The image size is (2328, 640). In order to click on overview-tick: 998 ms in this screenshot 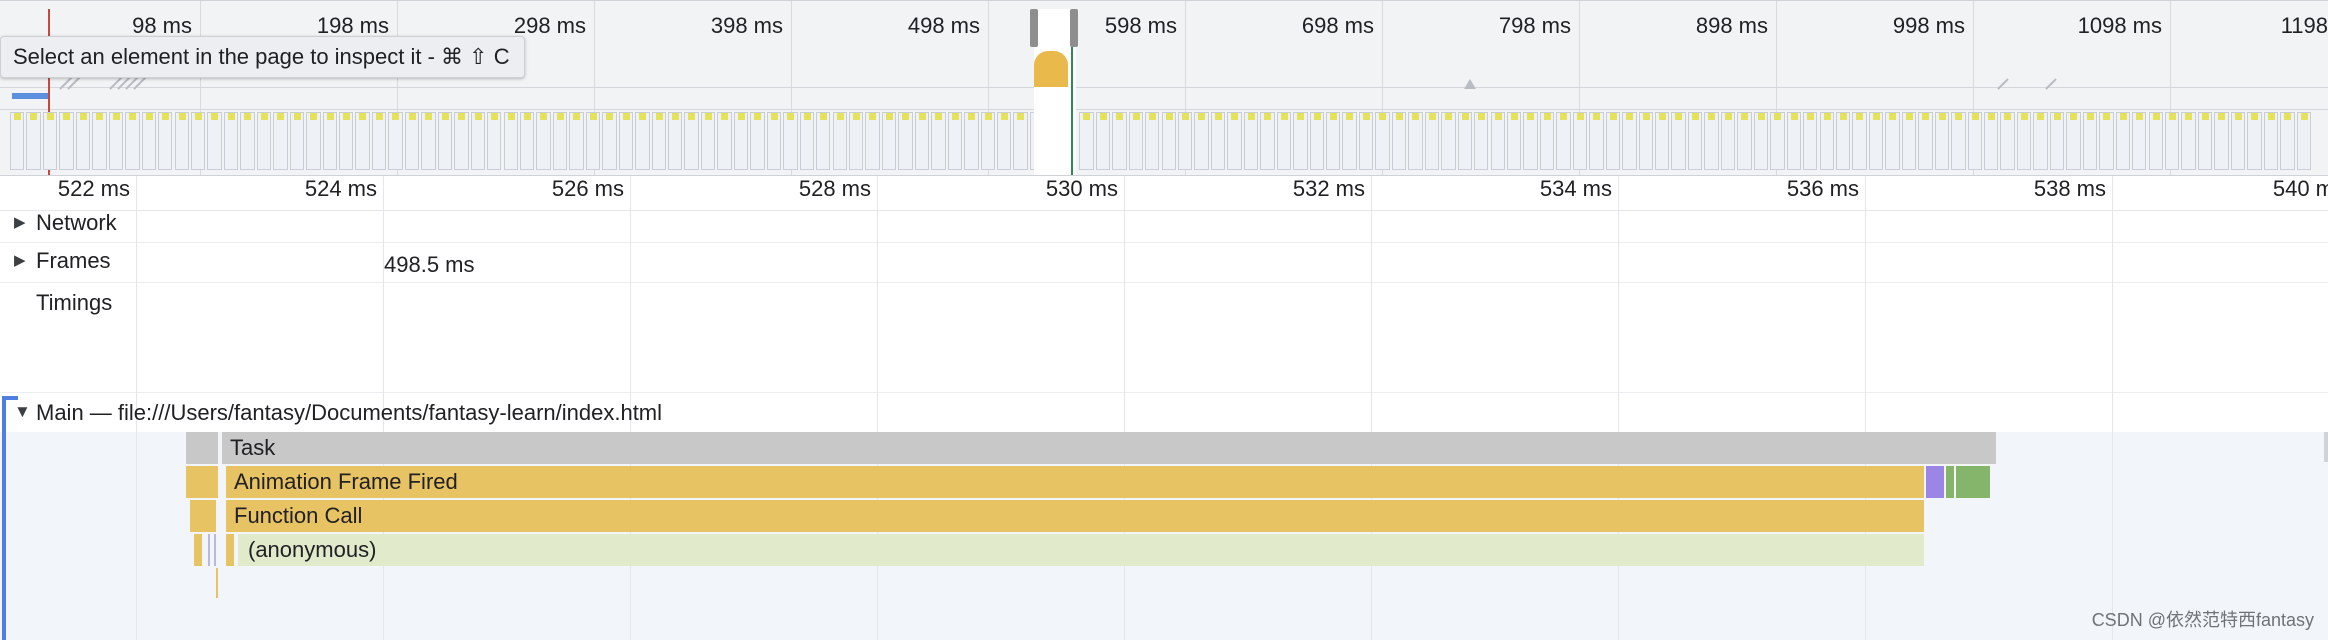, I will do `click(1928, 25)`.